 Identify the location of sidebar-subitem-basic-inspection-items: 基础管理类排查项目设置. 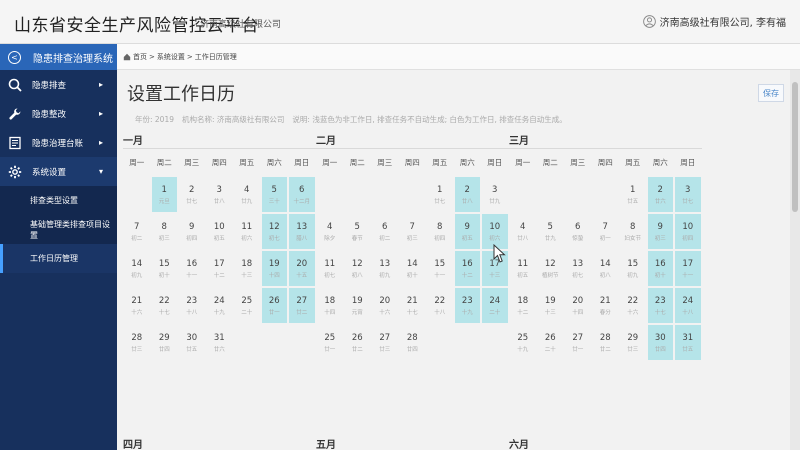
(58, 229).